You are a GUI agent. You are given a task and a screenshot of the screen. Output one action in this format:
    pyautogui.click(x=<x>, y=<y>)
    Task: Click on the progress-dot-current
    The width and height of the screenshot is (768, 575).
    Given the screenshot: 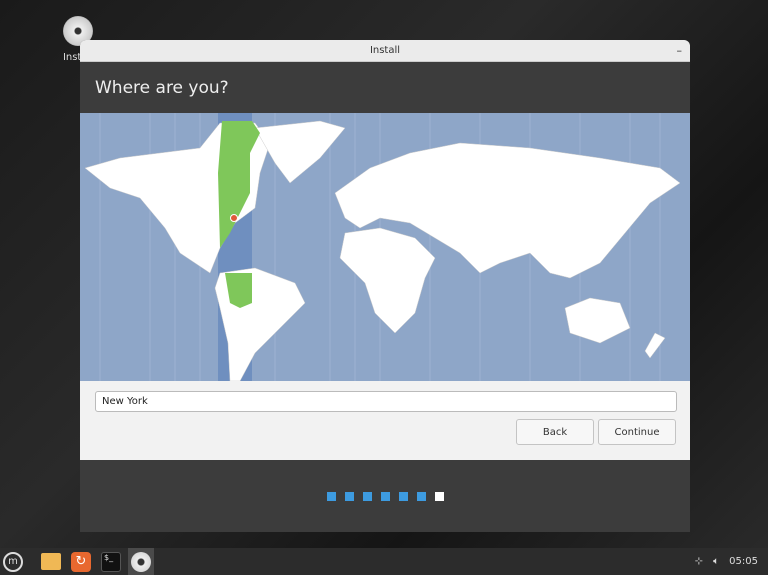 What is the action you would take?
    pyautogui.click(x=439, y=496)
    